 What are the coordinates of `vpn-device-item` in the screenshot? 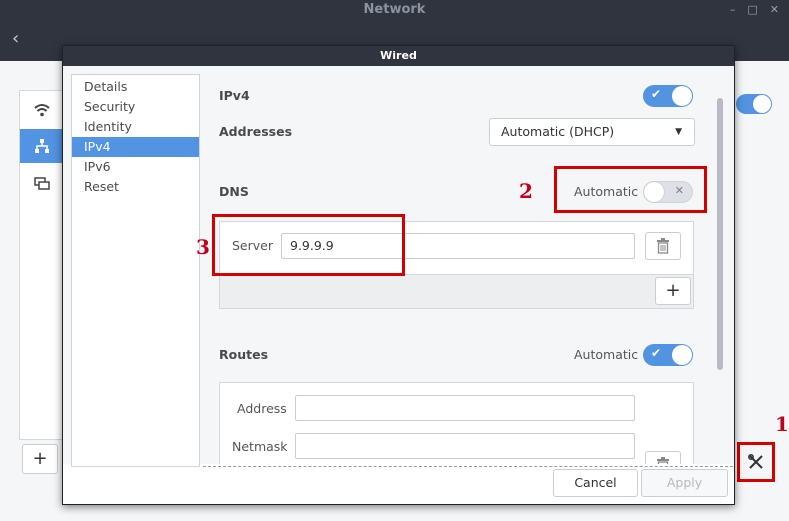 It's located at (42, 184).